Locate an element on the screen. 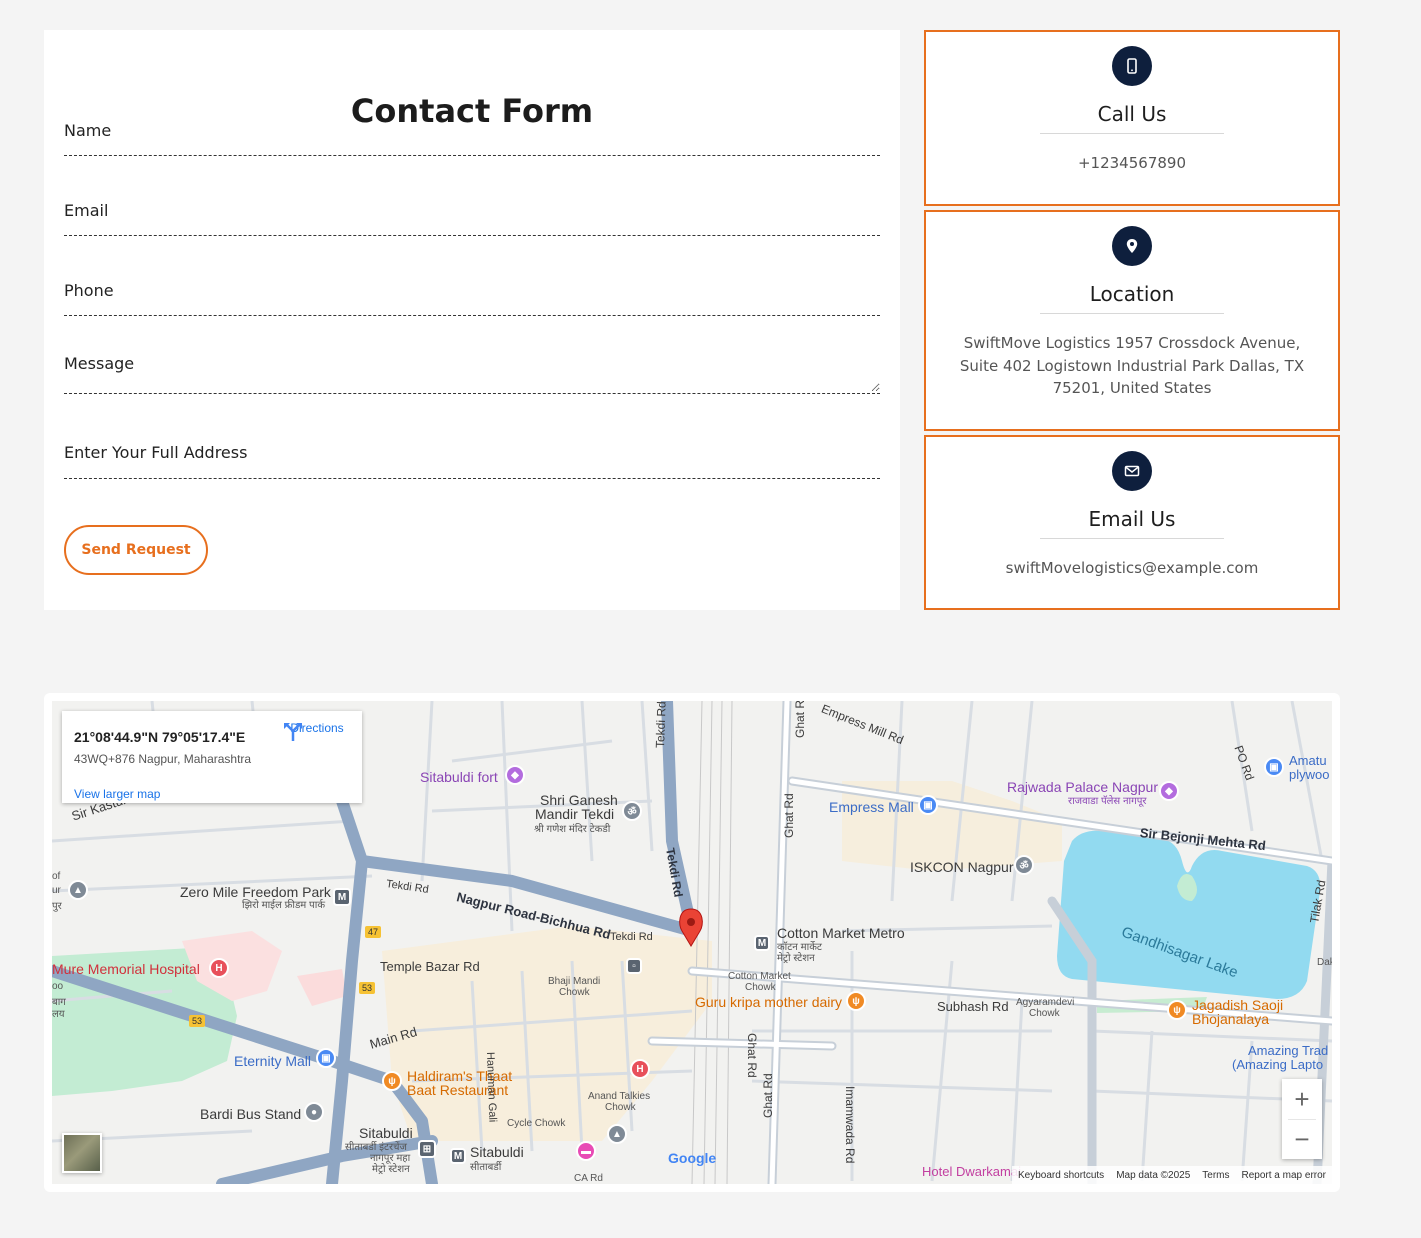 The width and height of the screenshot is (1421, 1238). map-label-jagadish-2: Bhojanalaya is located at coordinates (1231, 1019).